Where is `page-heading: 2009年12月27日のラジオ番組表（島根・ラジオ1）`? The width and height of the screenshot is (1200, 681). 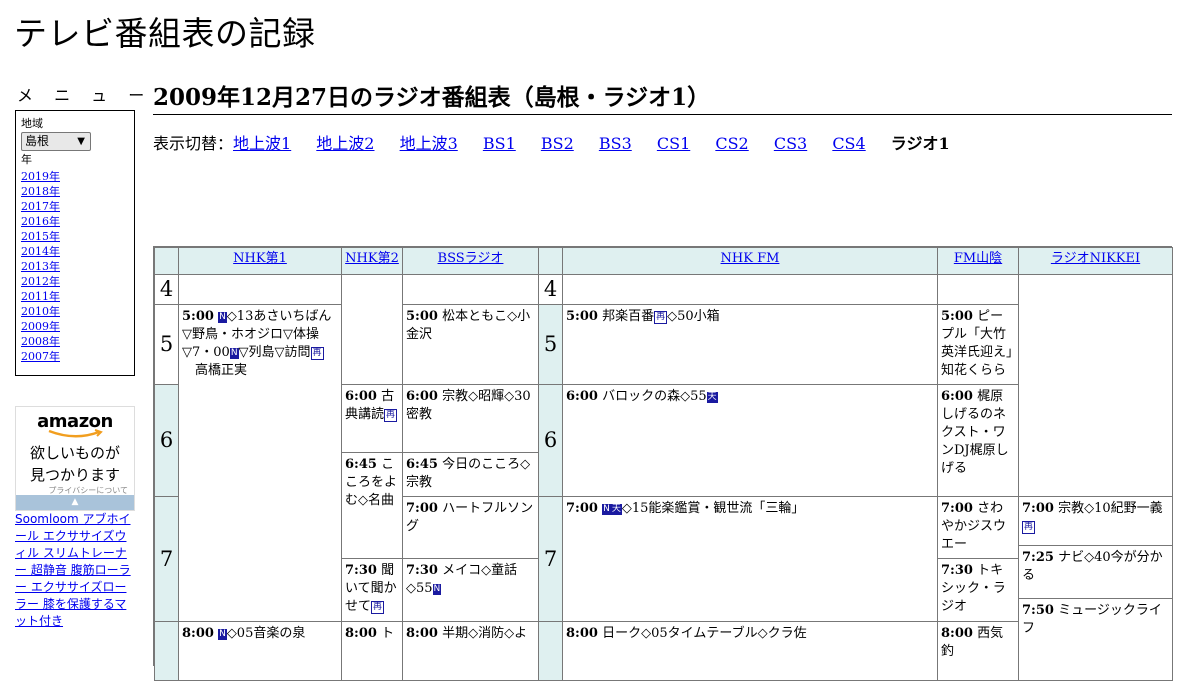
page-heading: 2009年12月27日のラジオ番組表（島根・ラジオ1） is located at coordinates (662, 98).